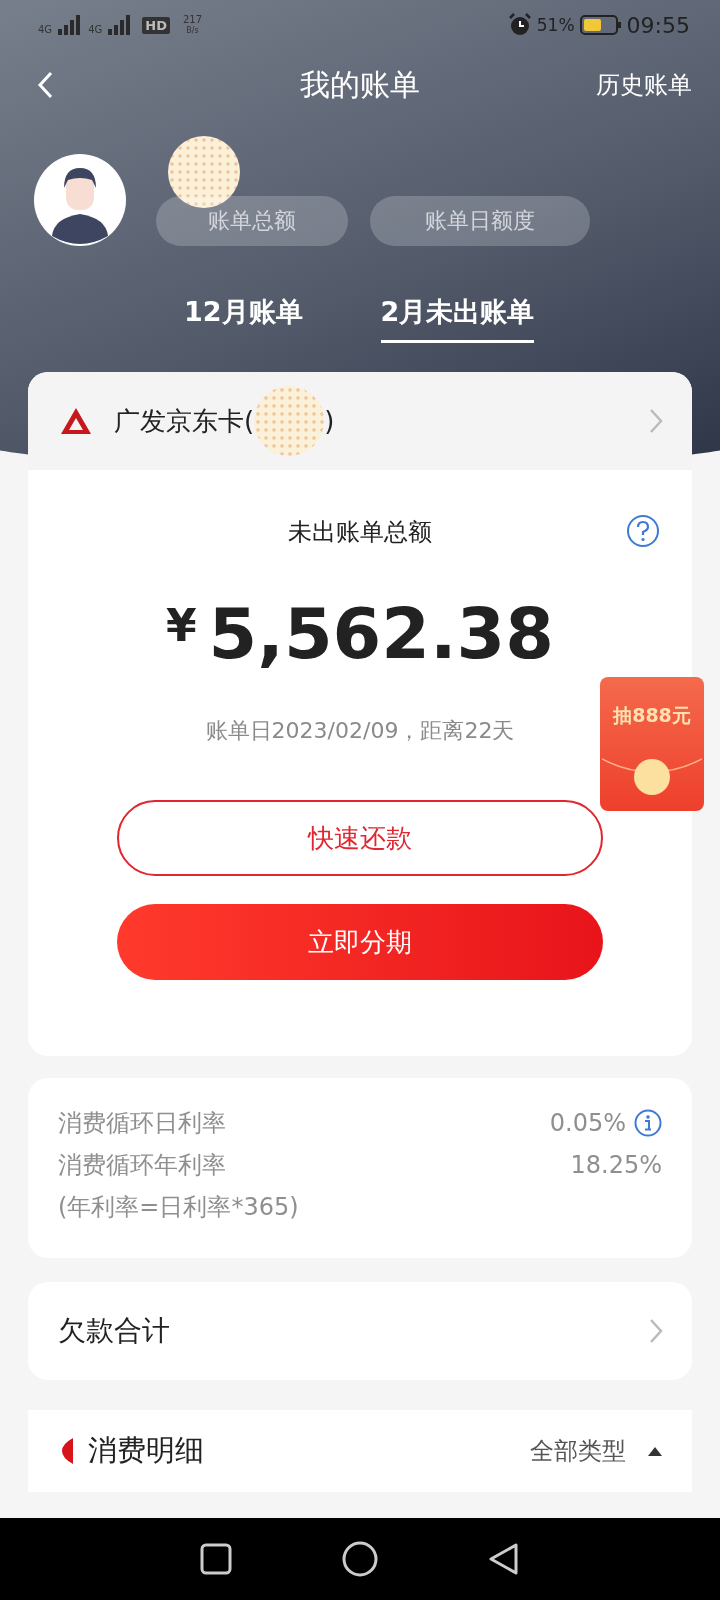  Describe the element at coordinates (181, 625) in the screenshot. I see `currency-symbol: ¥` at that location.